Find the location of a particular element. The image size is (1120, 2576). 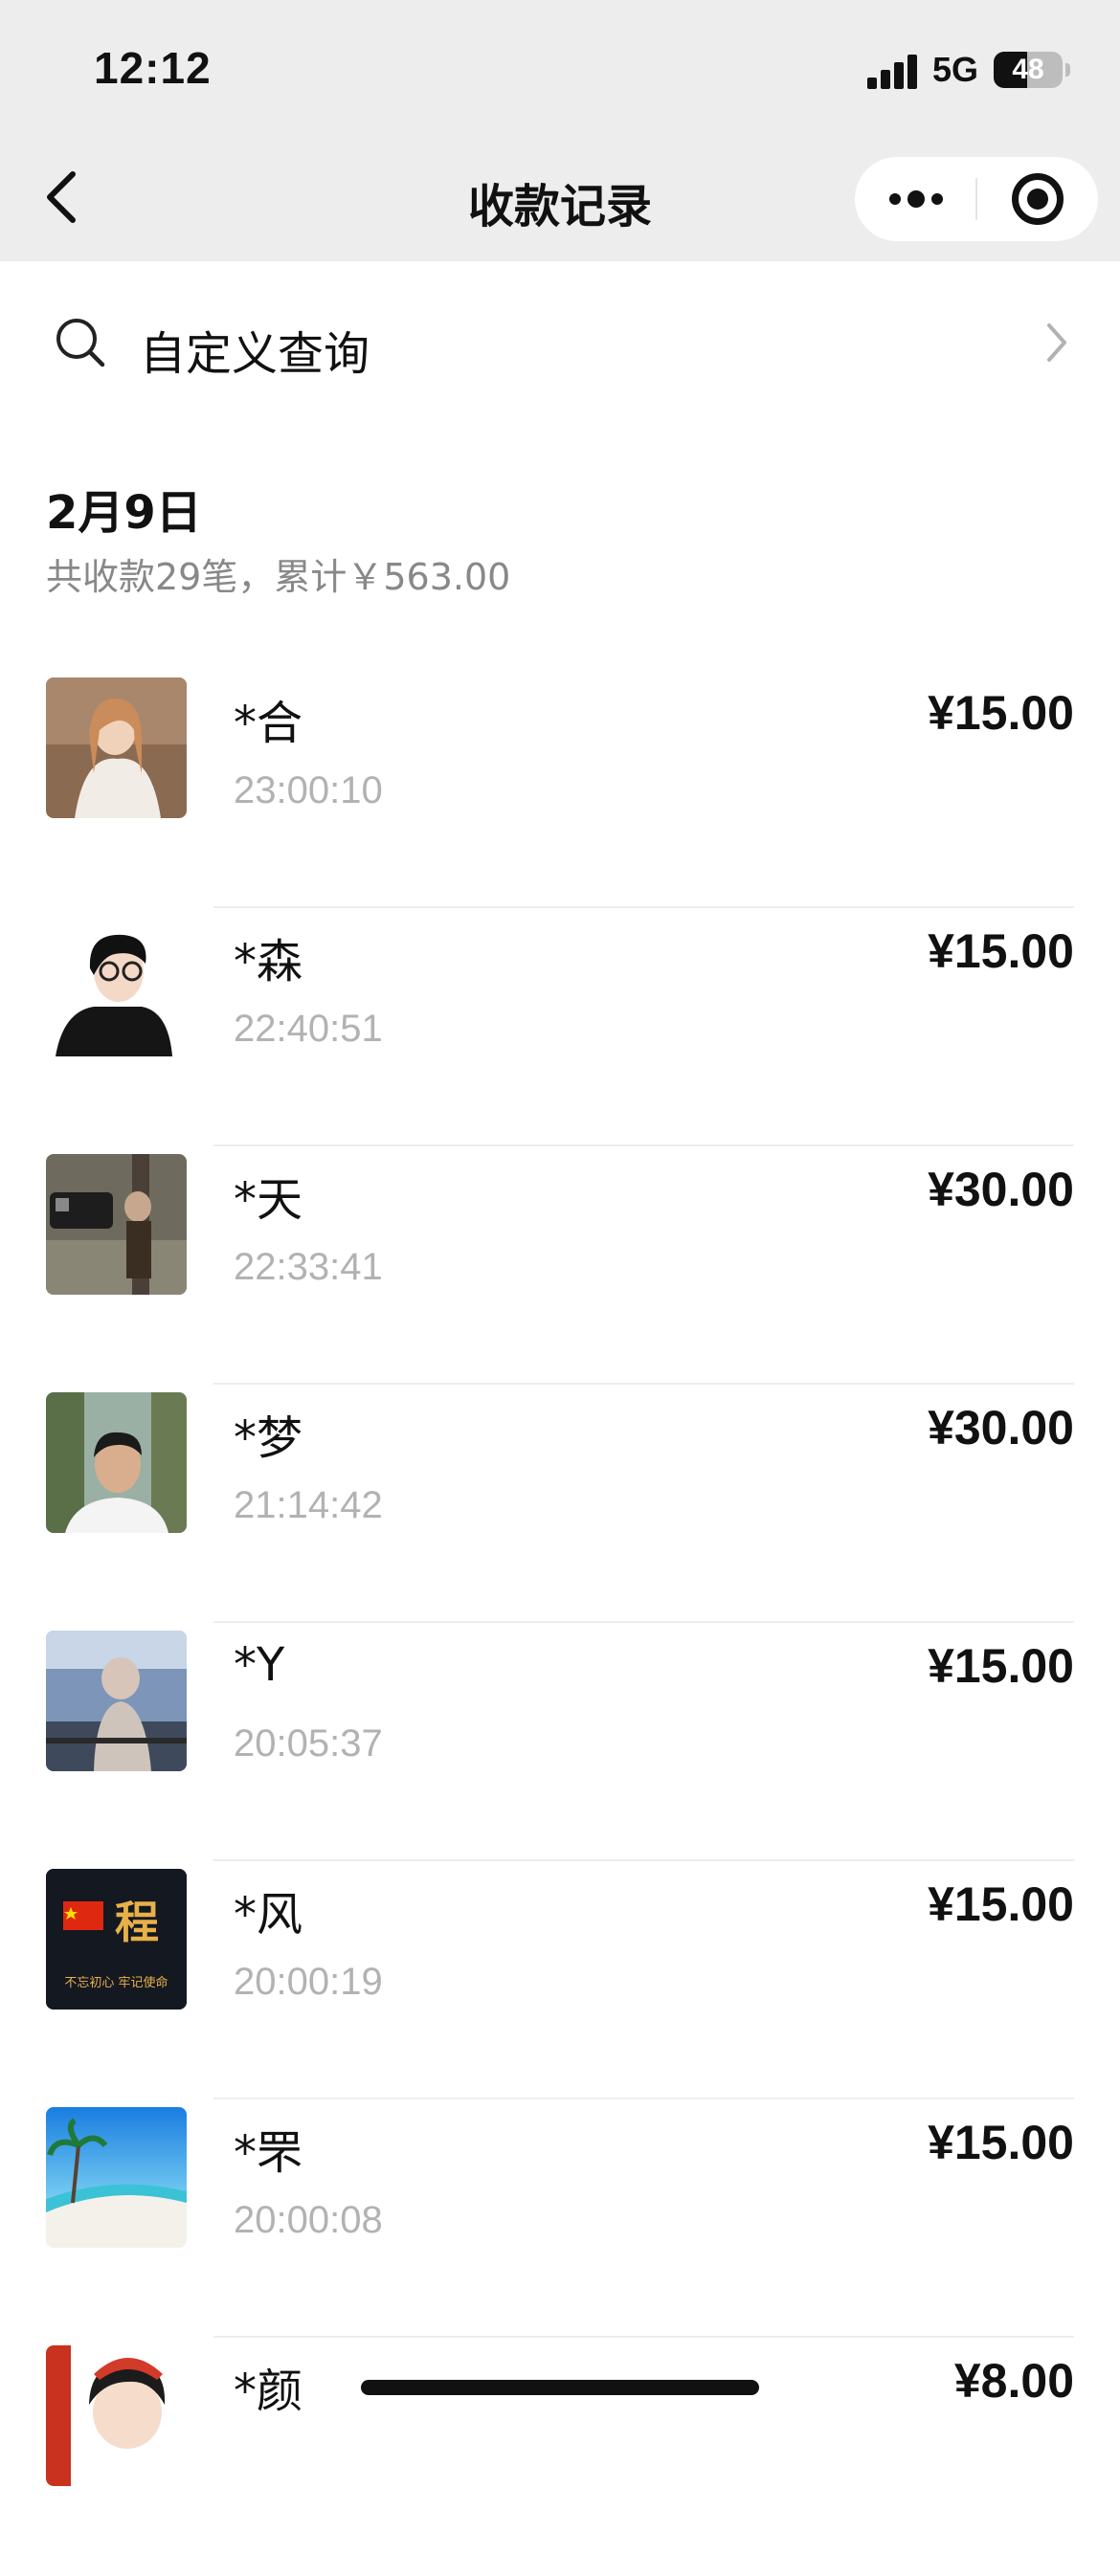

close-button is located at coordinates (1038, 199).